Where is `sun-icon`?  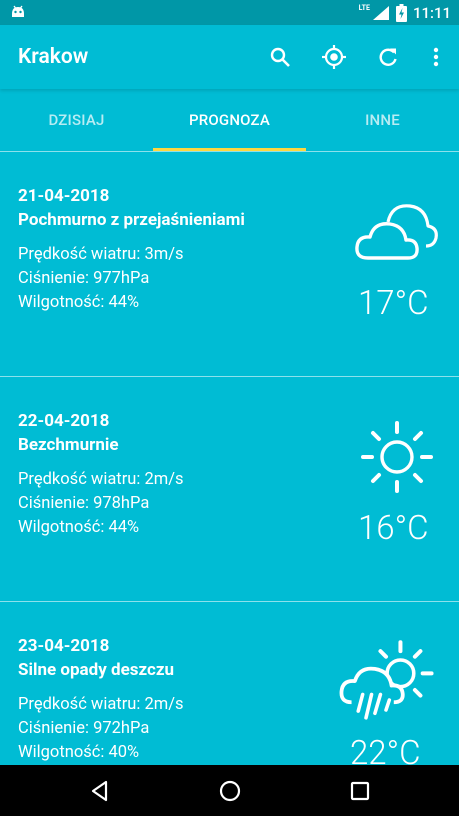
sun-icon is located at coordinates (397, 457).